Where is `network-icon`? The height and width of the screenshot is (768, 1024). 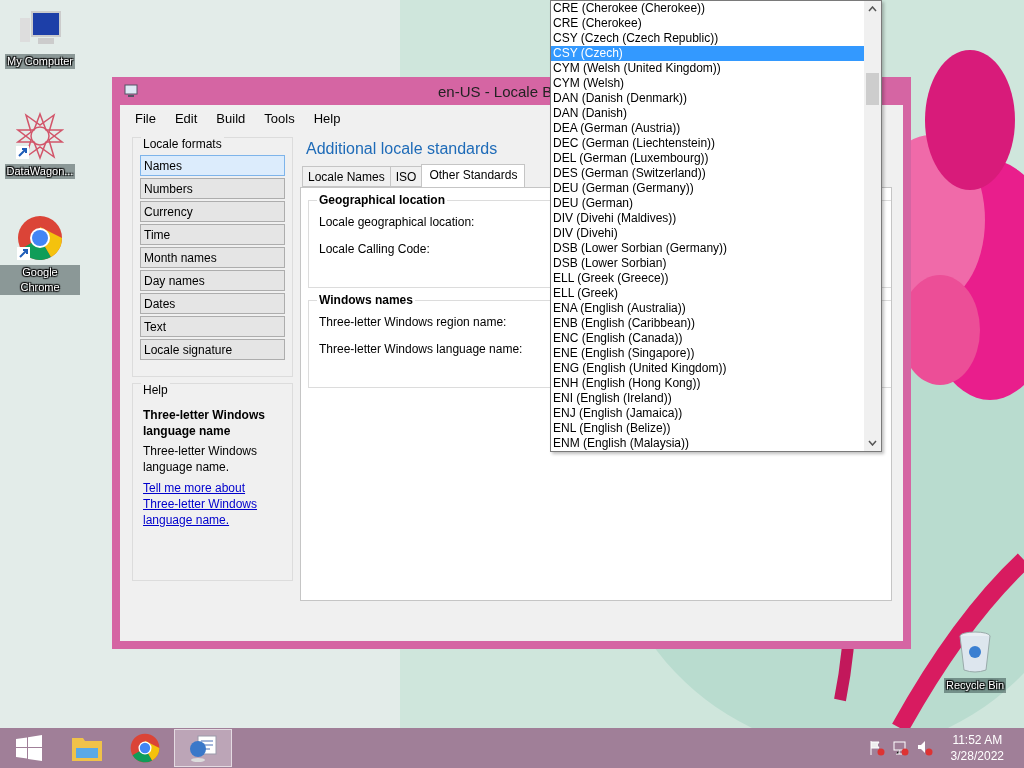 network-icon is located at coordinates (900, 748).